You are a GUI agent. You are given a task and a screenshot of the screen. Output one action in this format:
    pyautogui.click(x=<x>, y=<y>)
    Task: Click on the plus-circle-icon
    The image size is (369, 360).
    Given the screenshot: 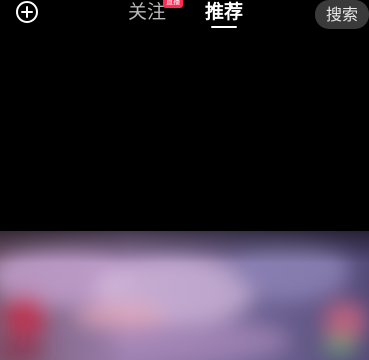 What is the action you would take?
    pyautogui.click(x=27, y=12)
    